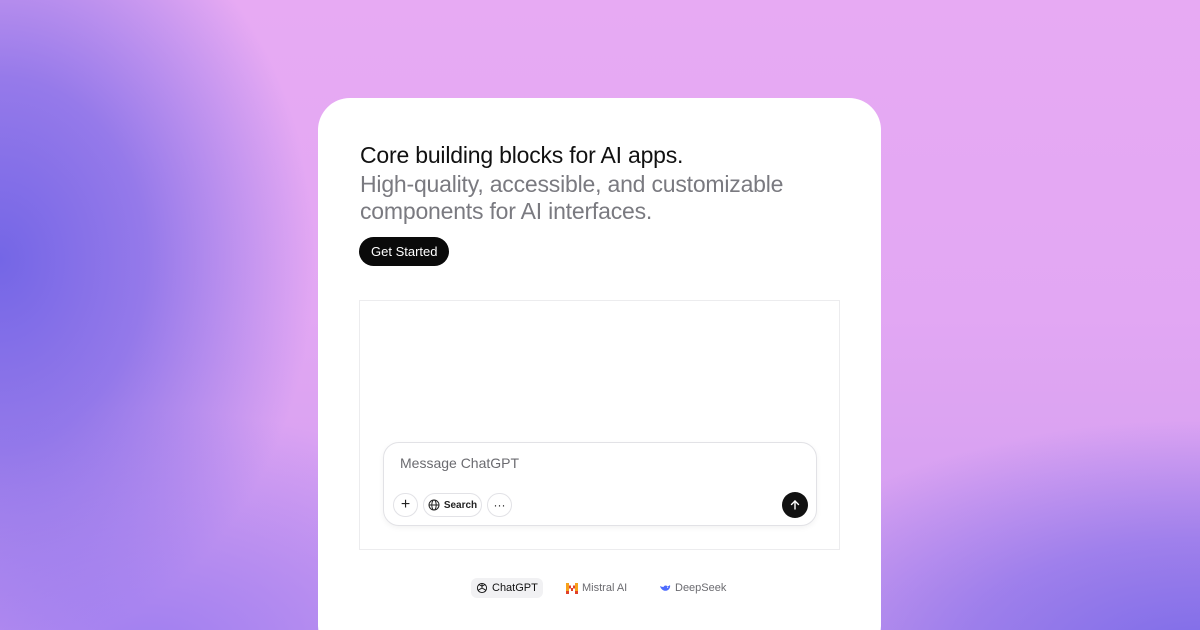 This screenshot has width=1200, height=630. Describe the element at coordinates (515, 588) in the screenshot. I see `model-label: ChatGPT` at that location.